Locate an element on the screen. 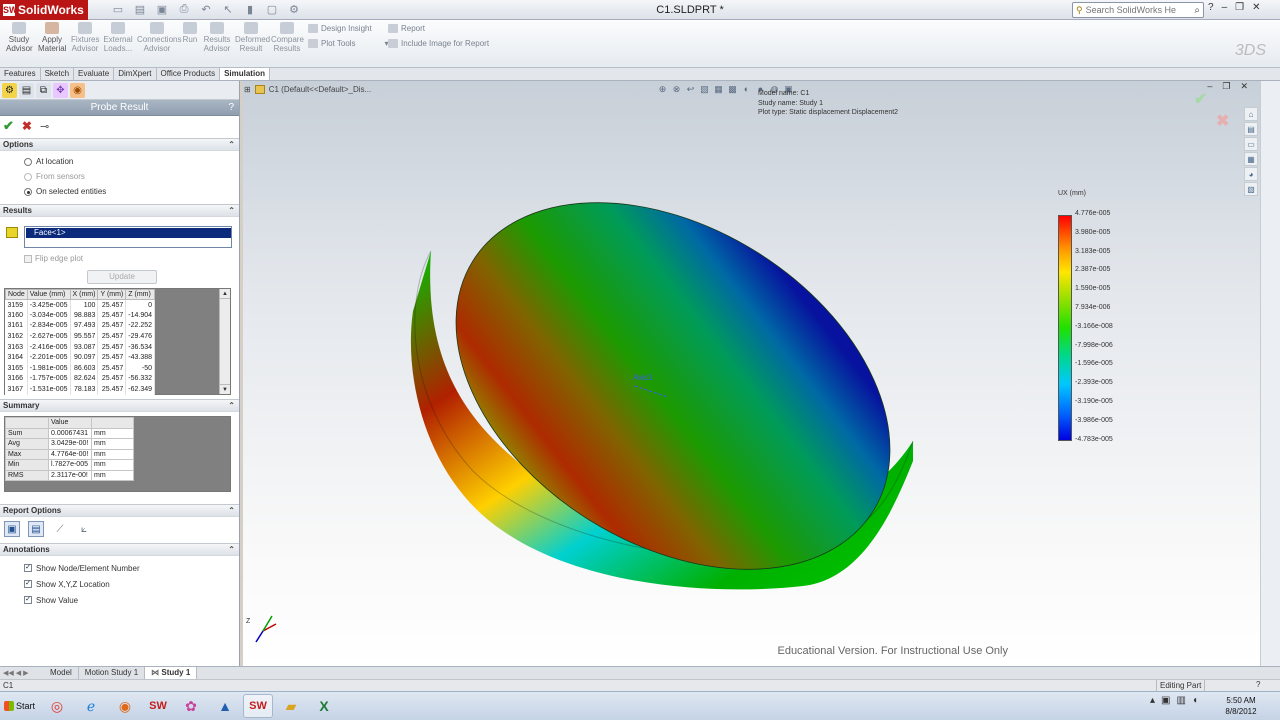 This screenshot has height=720, width=1280. graph-save-icon: ⟀ is located at coordinates (84, 529).